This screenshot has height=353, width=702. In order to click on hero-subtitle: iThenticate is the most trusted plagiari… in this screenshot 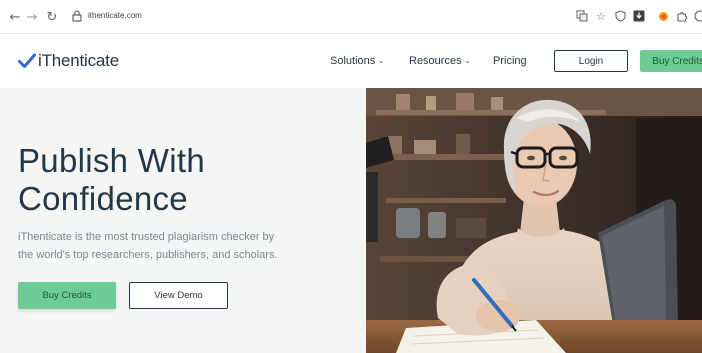, I will do `click(168, 246)`.